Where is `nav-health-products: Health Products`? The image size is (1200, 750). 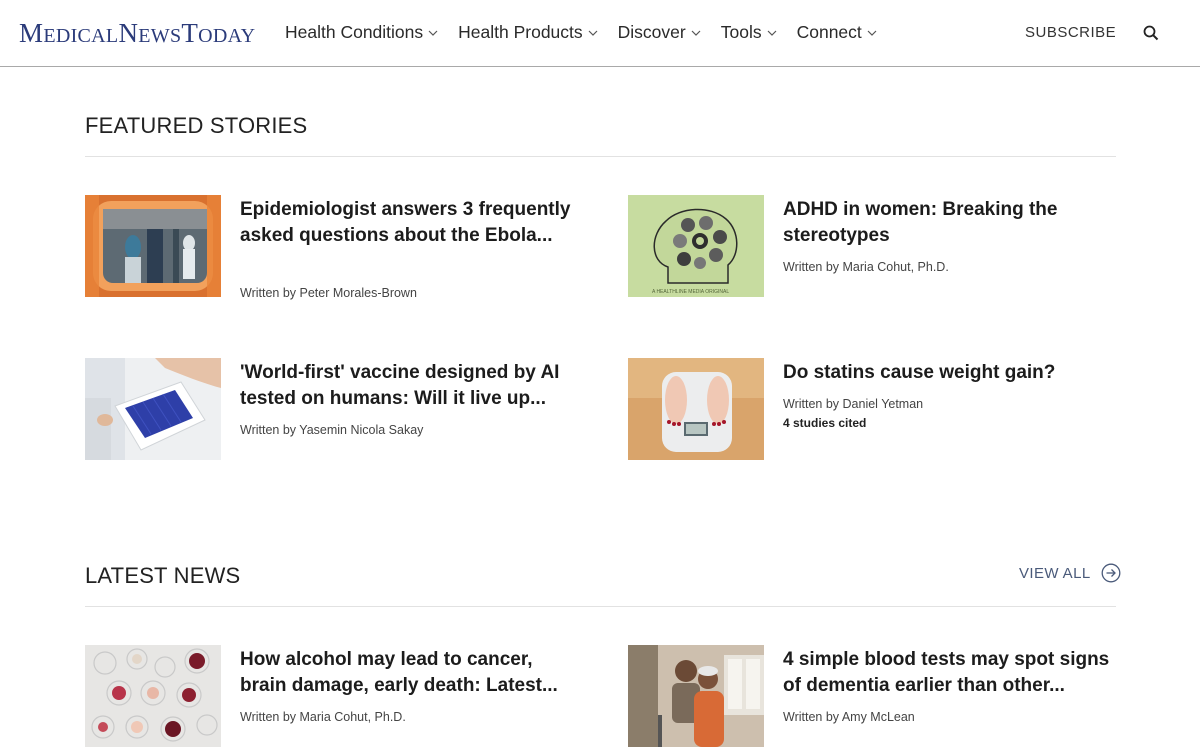
nav-health-products: Health Products is located at coordinates (528, 32).